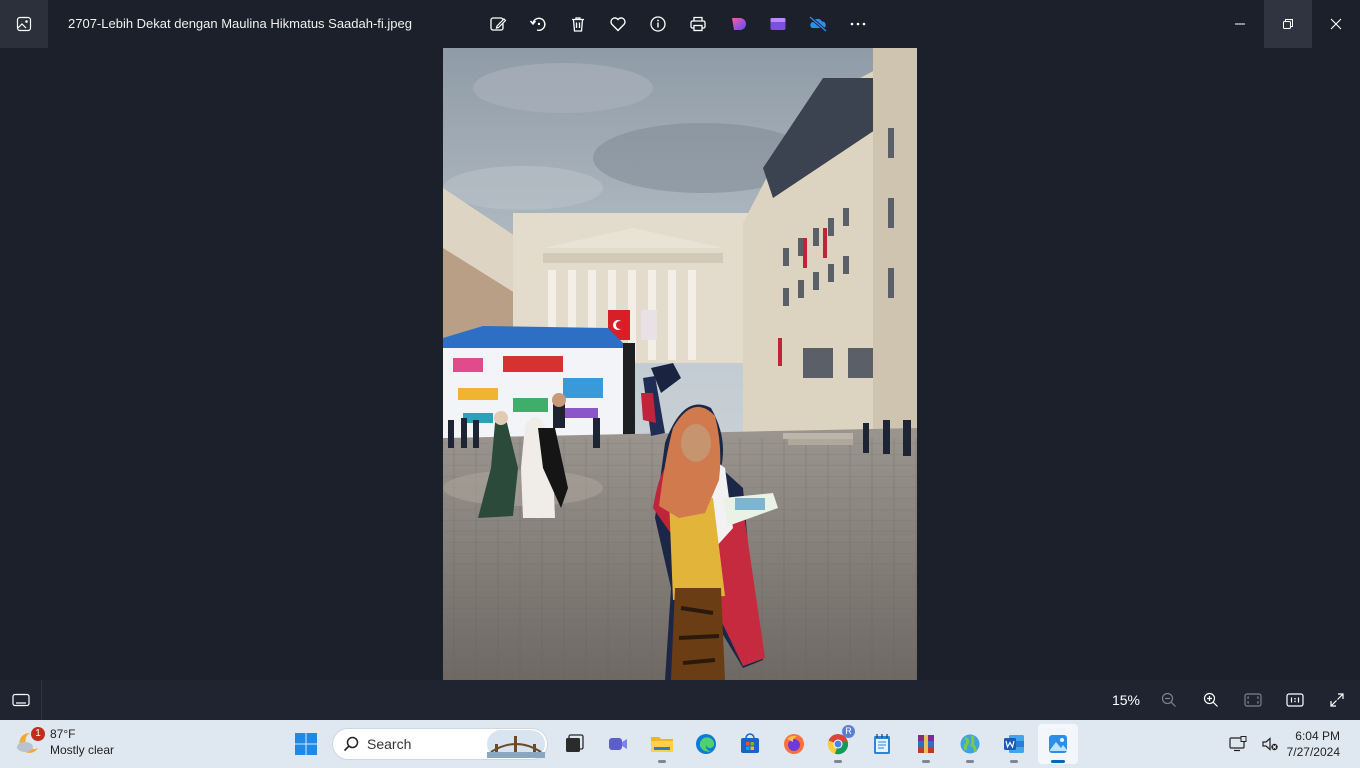 This screenshot has width=1360, height=768. I want to click on image-icon, so click(24, 24).